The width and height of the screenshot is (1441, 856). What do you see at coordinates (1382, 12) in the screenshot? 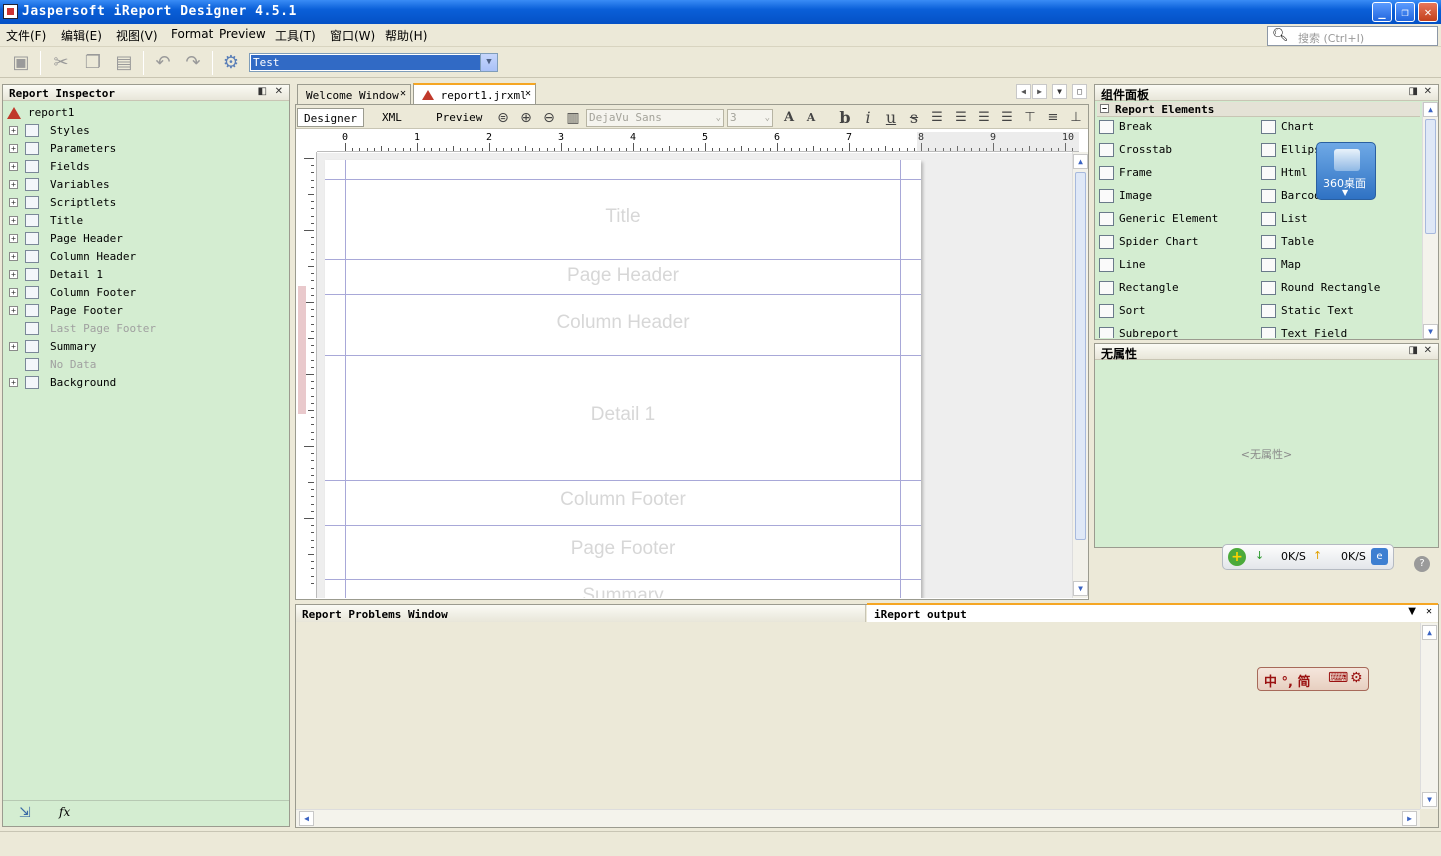
I see `minimize-button: _` at bounding box center [1382, 12].